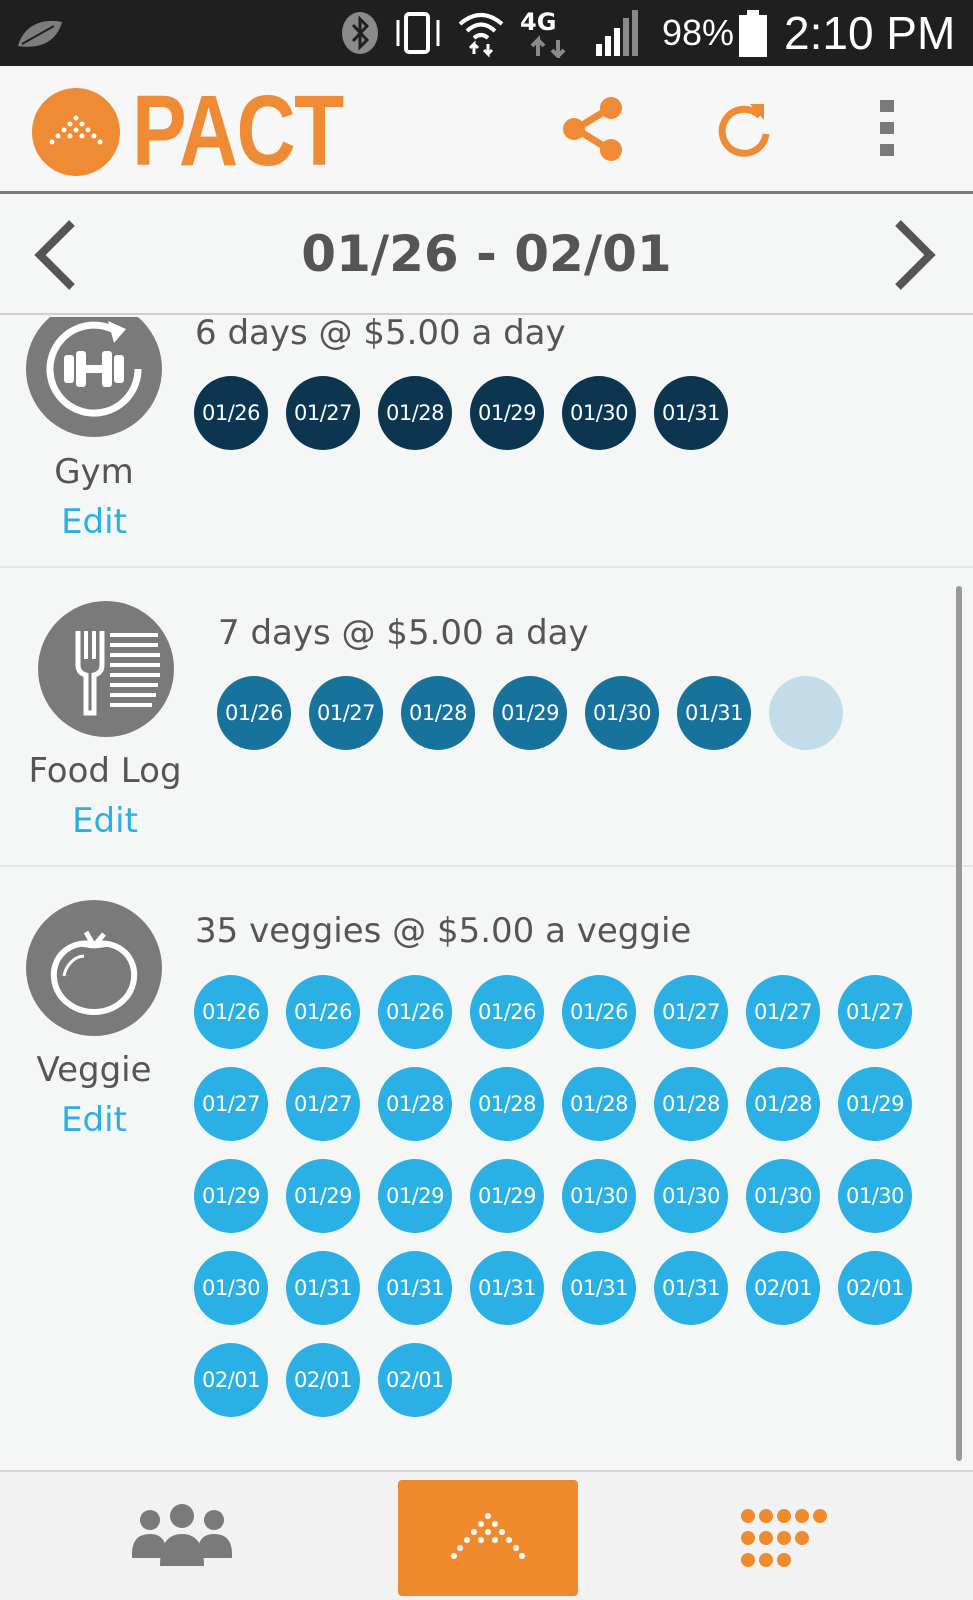 This screenshot has height=1600, width=973. I want to click on pact-name: Food Log, so click(105, 771).